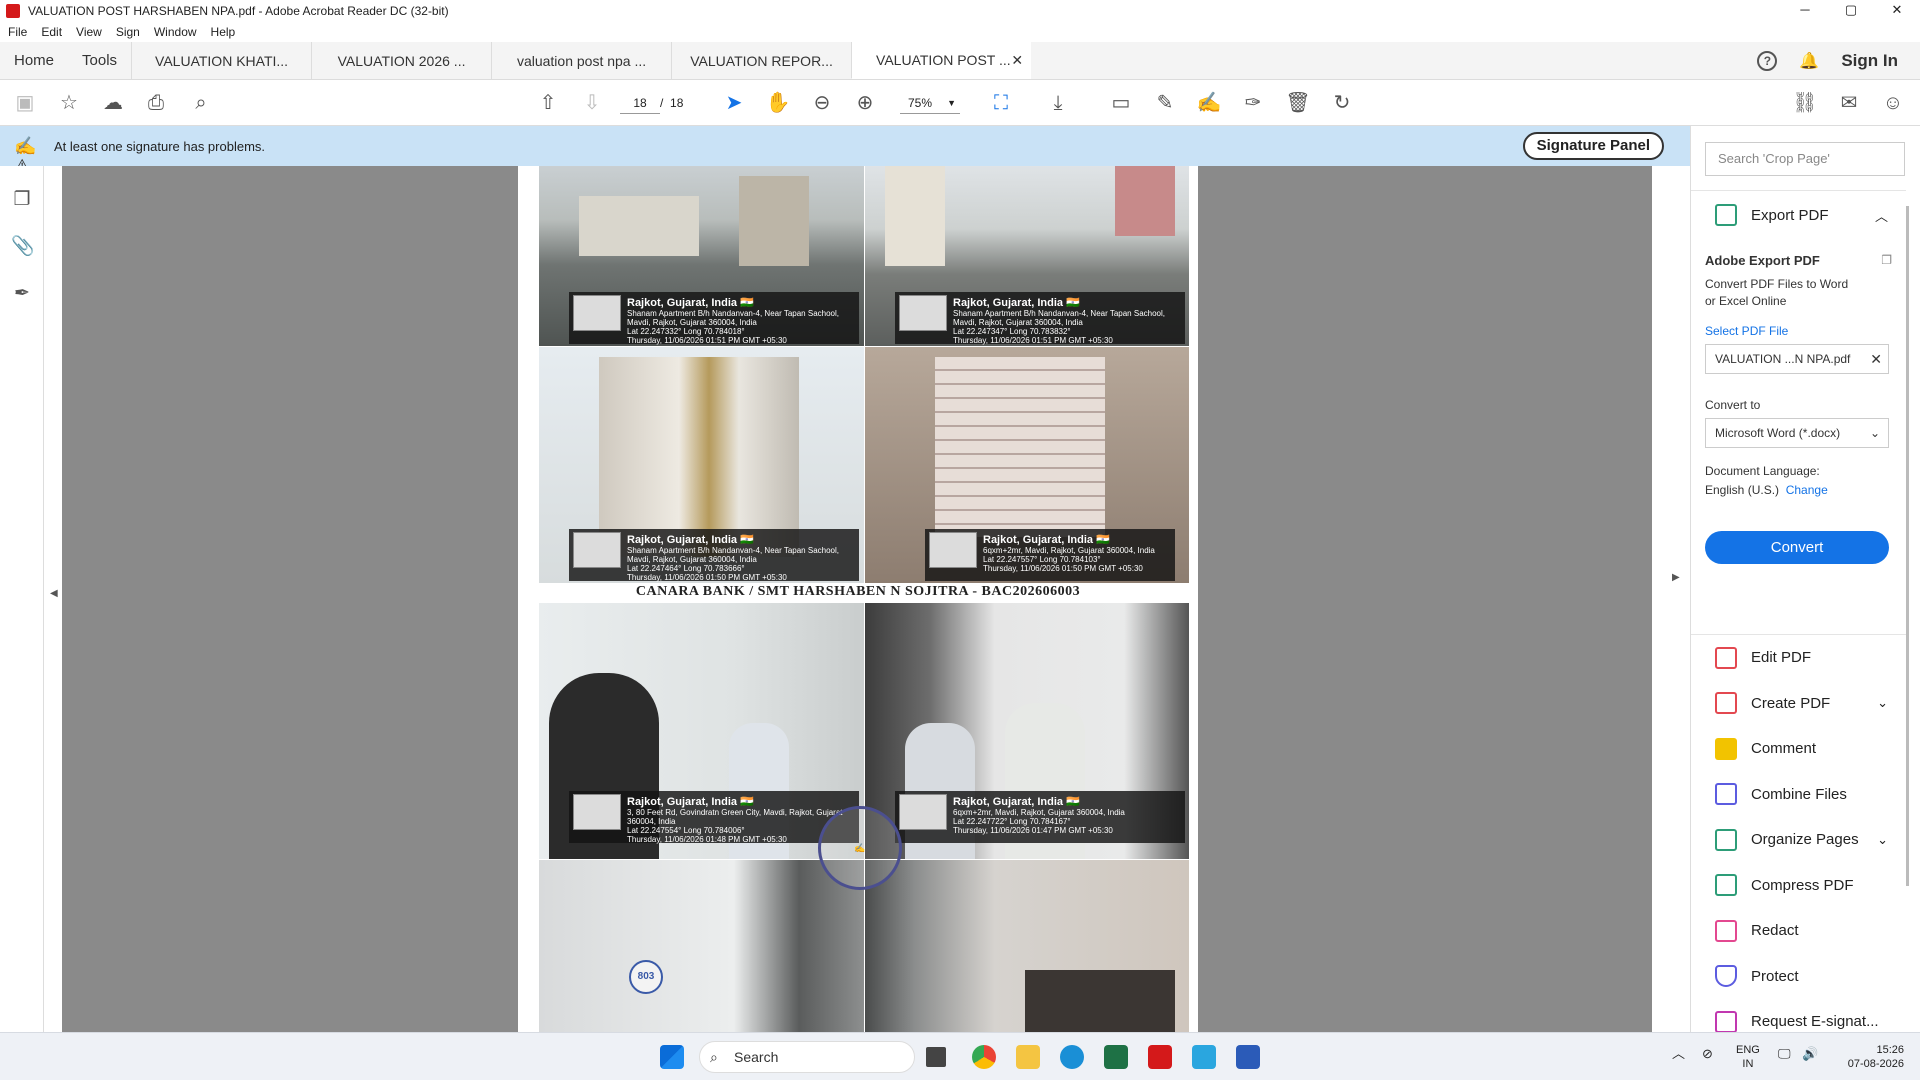  What do you see at coordinates (1802, 885) in the screenshot?
I see `tool-label: Compress PDF` at bounding box center [1802, 885].